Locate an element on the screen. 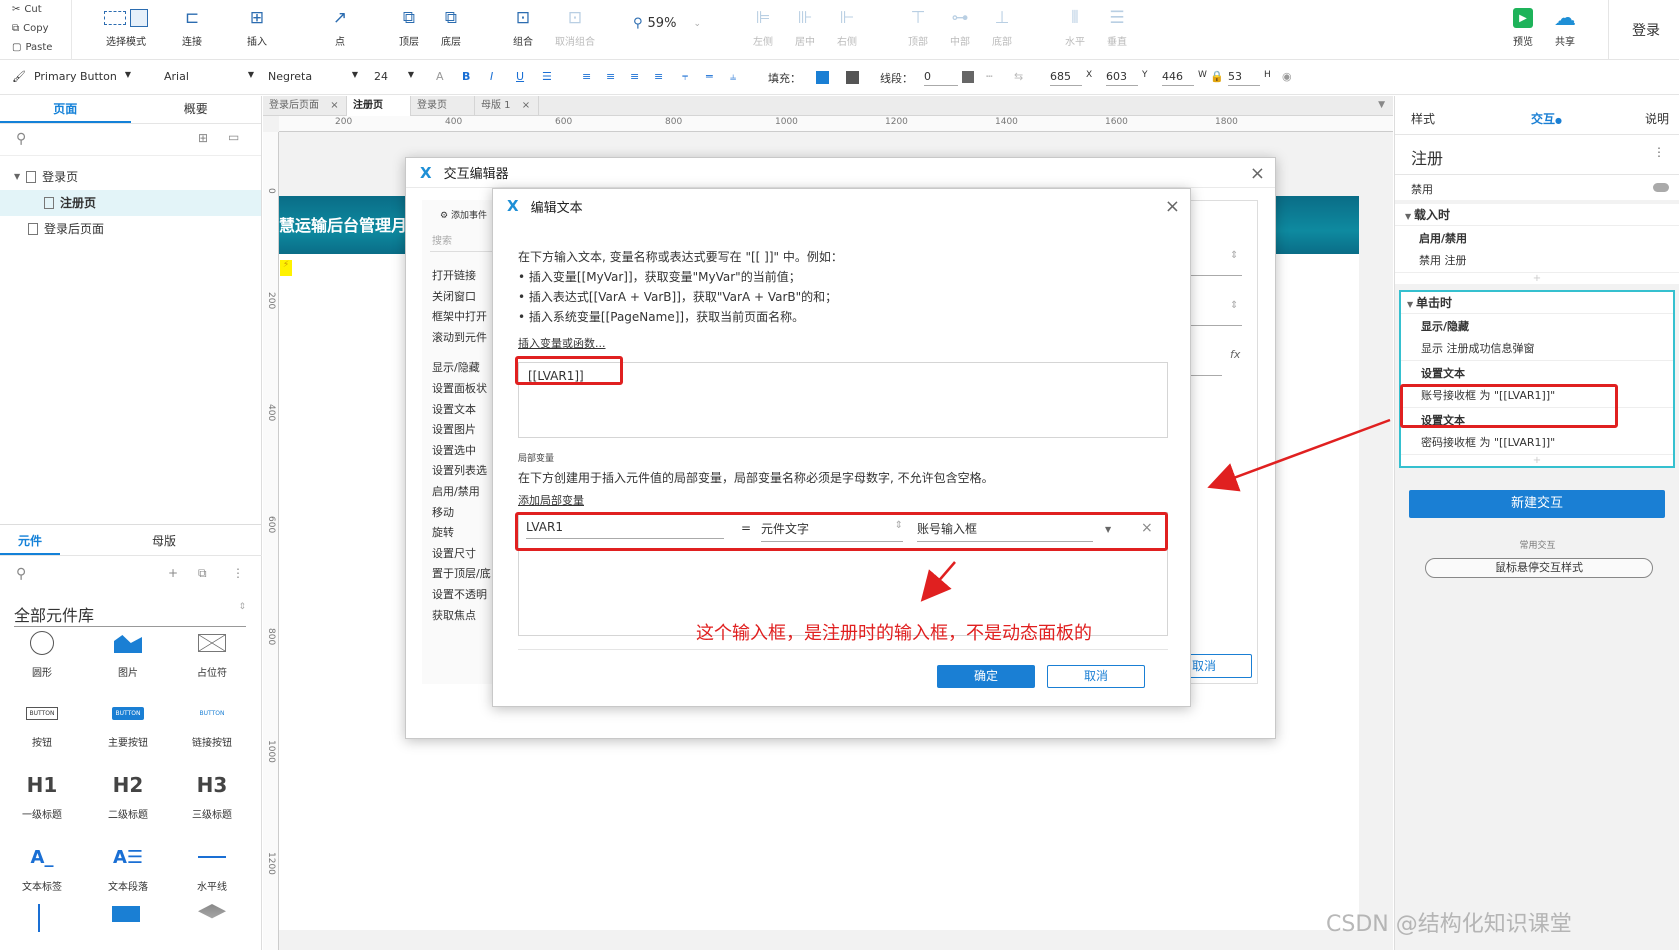 The image size is (1679, 950). lock-icon: 🔒 is located at coordinates (1217, 76).